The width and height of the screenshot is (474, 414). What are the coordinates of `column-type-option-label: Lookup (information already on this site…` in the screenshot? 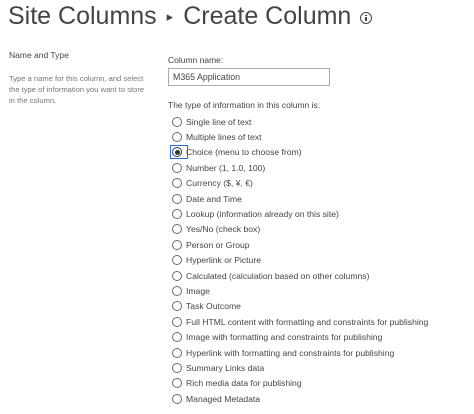 It's located at (262, 214).